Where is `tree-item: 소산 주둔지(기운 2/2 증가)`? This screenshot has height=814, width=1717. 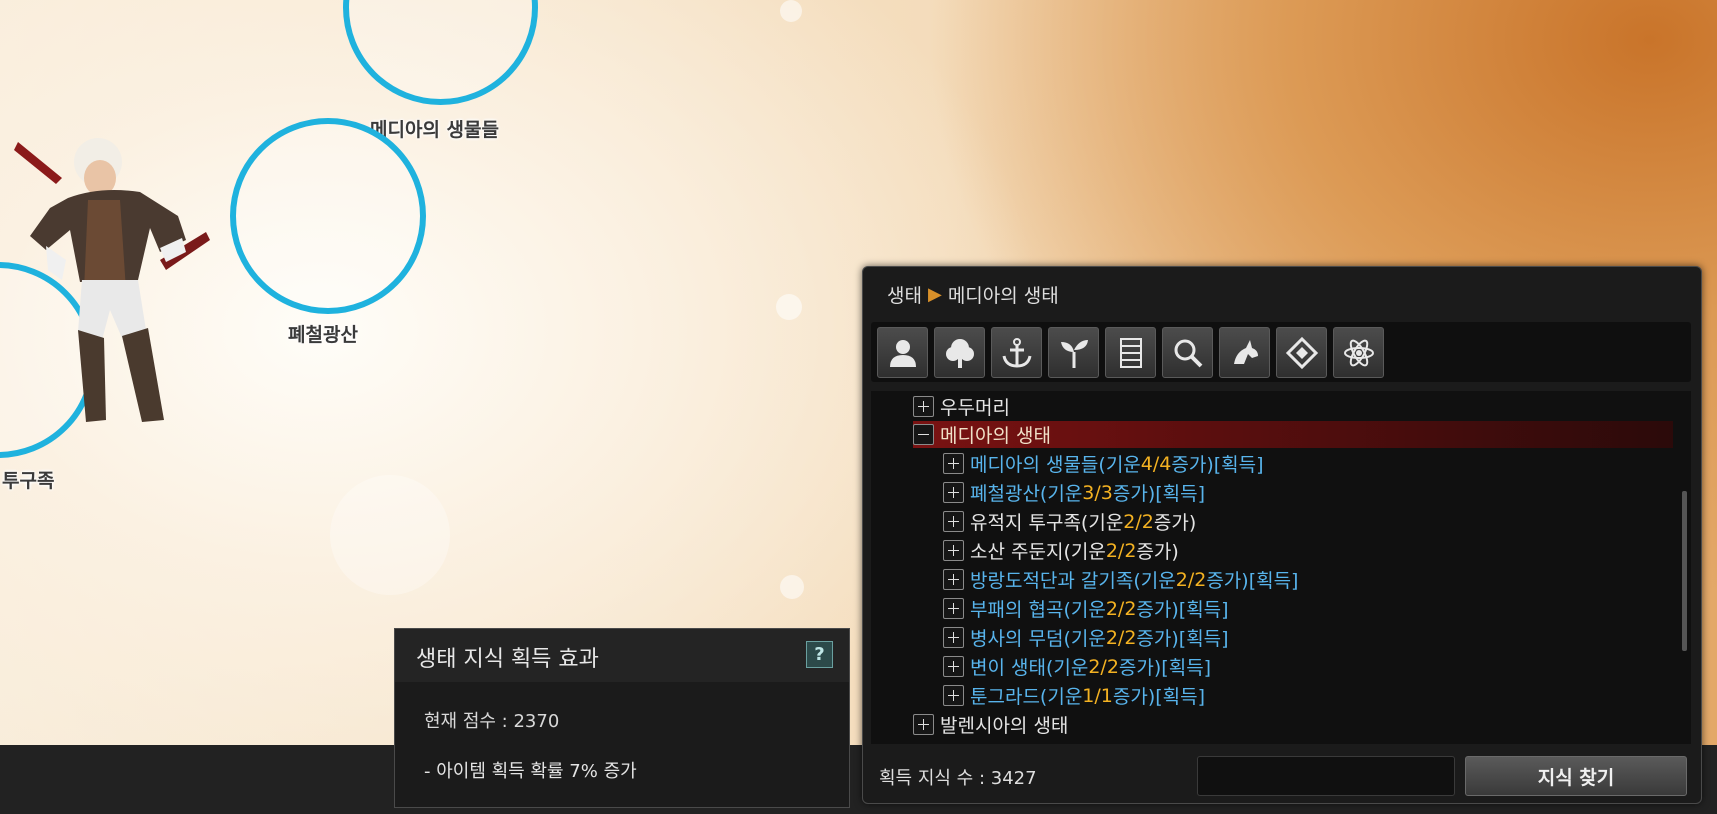 tree-item: 소산 주둔지(기운 2/2 증가) is located at coordinates (1061, 550).